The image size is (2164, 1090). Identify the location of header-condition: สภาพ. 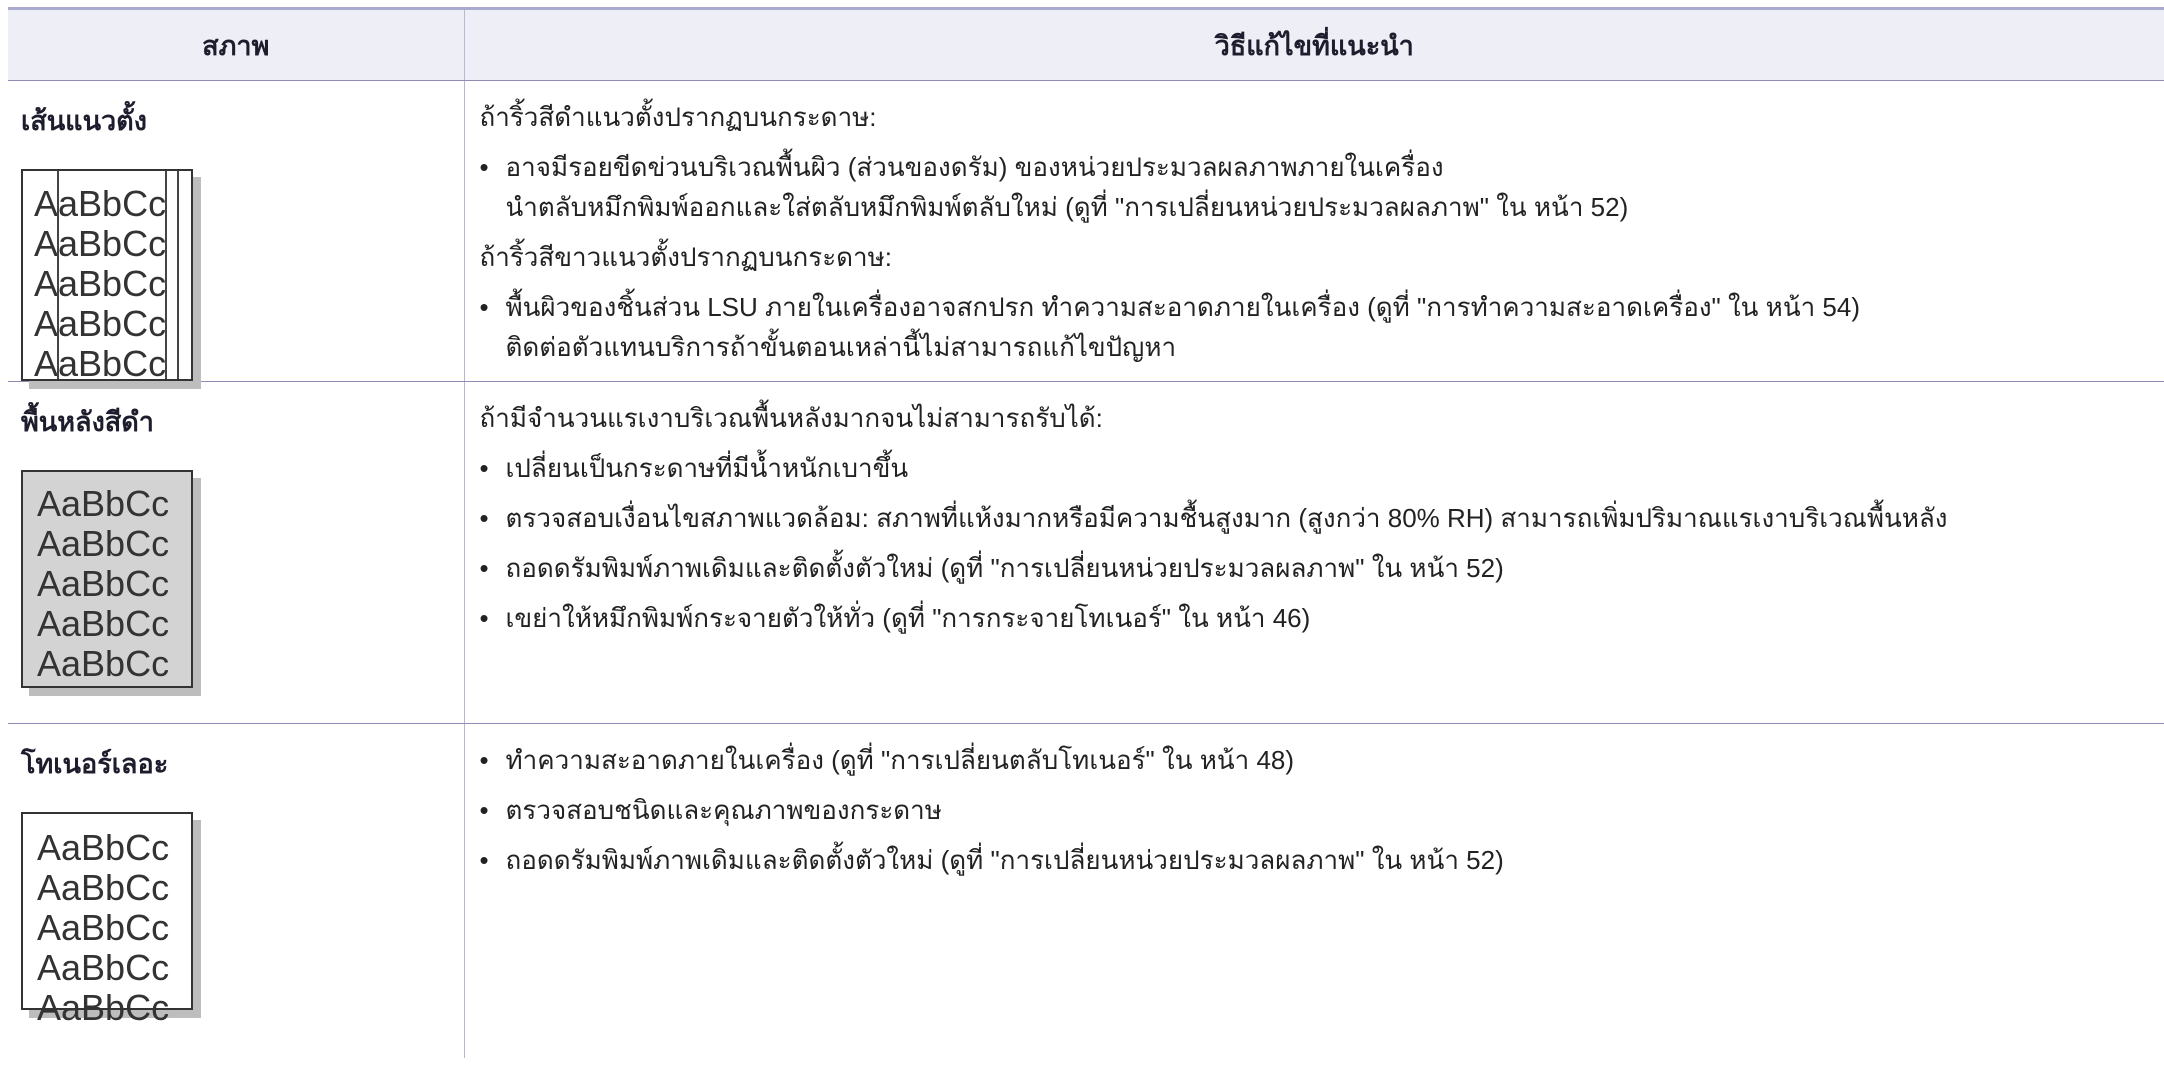
(236, 45).